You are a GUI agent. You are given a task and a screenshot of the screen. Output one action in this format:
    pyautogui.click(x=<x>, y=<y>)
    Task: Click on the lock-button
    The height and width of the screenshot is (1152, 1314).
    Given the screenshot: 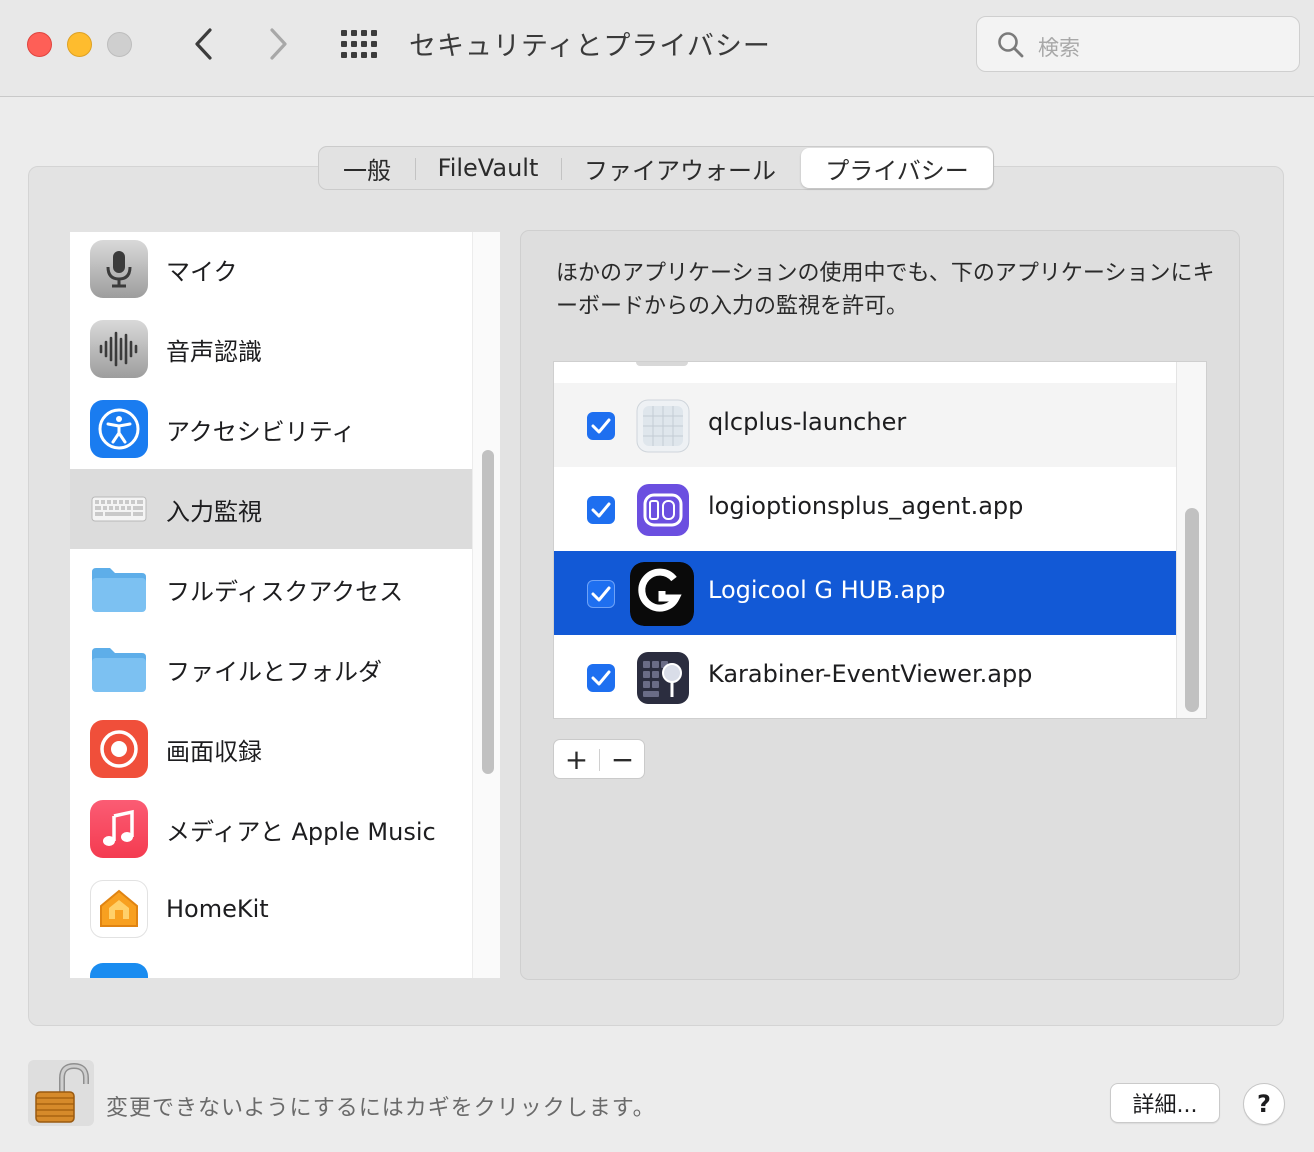 What is the action you would take?
    pyautogui.click(x=61, y=1093)
    